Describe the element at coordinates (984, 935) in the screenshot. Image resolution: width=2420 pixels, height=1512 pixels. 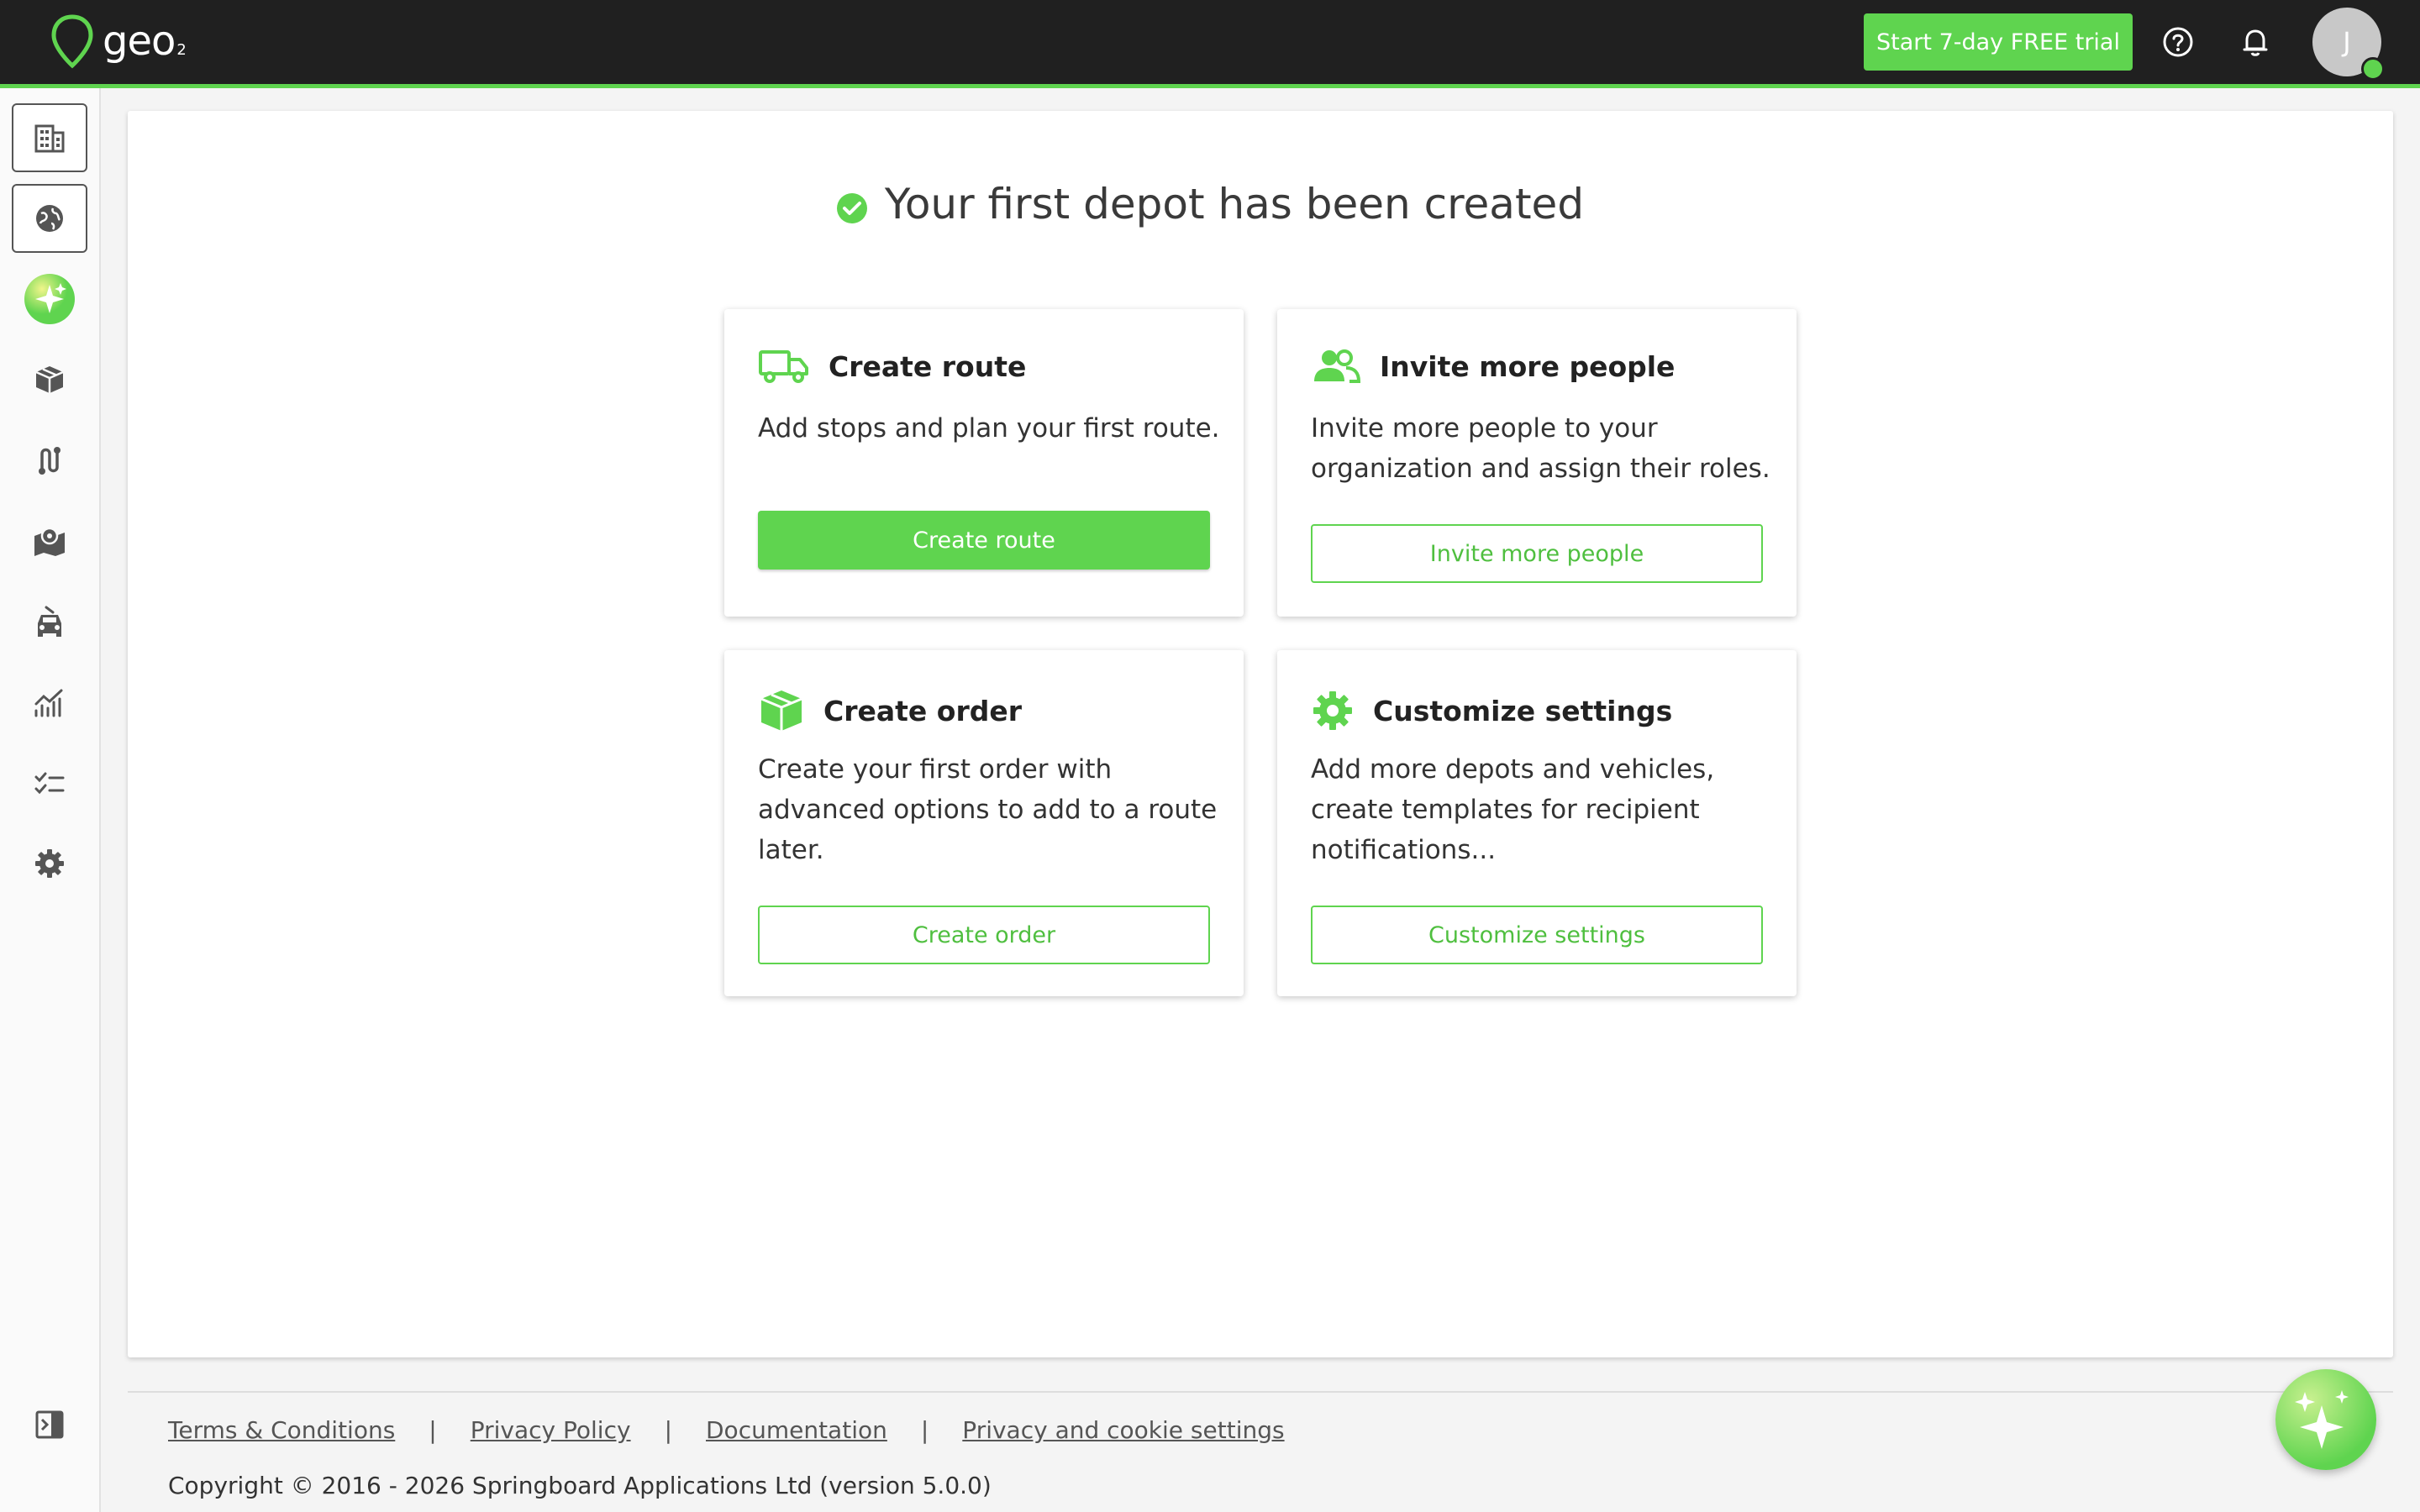
I see `create-order-button: Create order` at that location.